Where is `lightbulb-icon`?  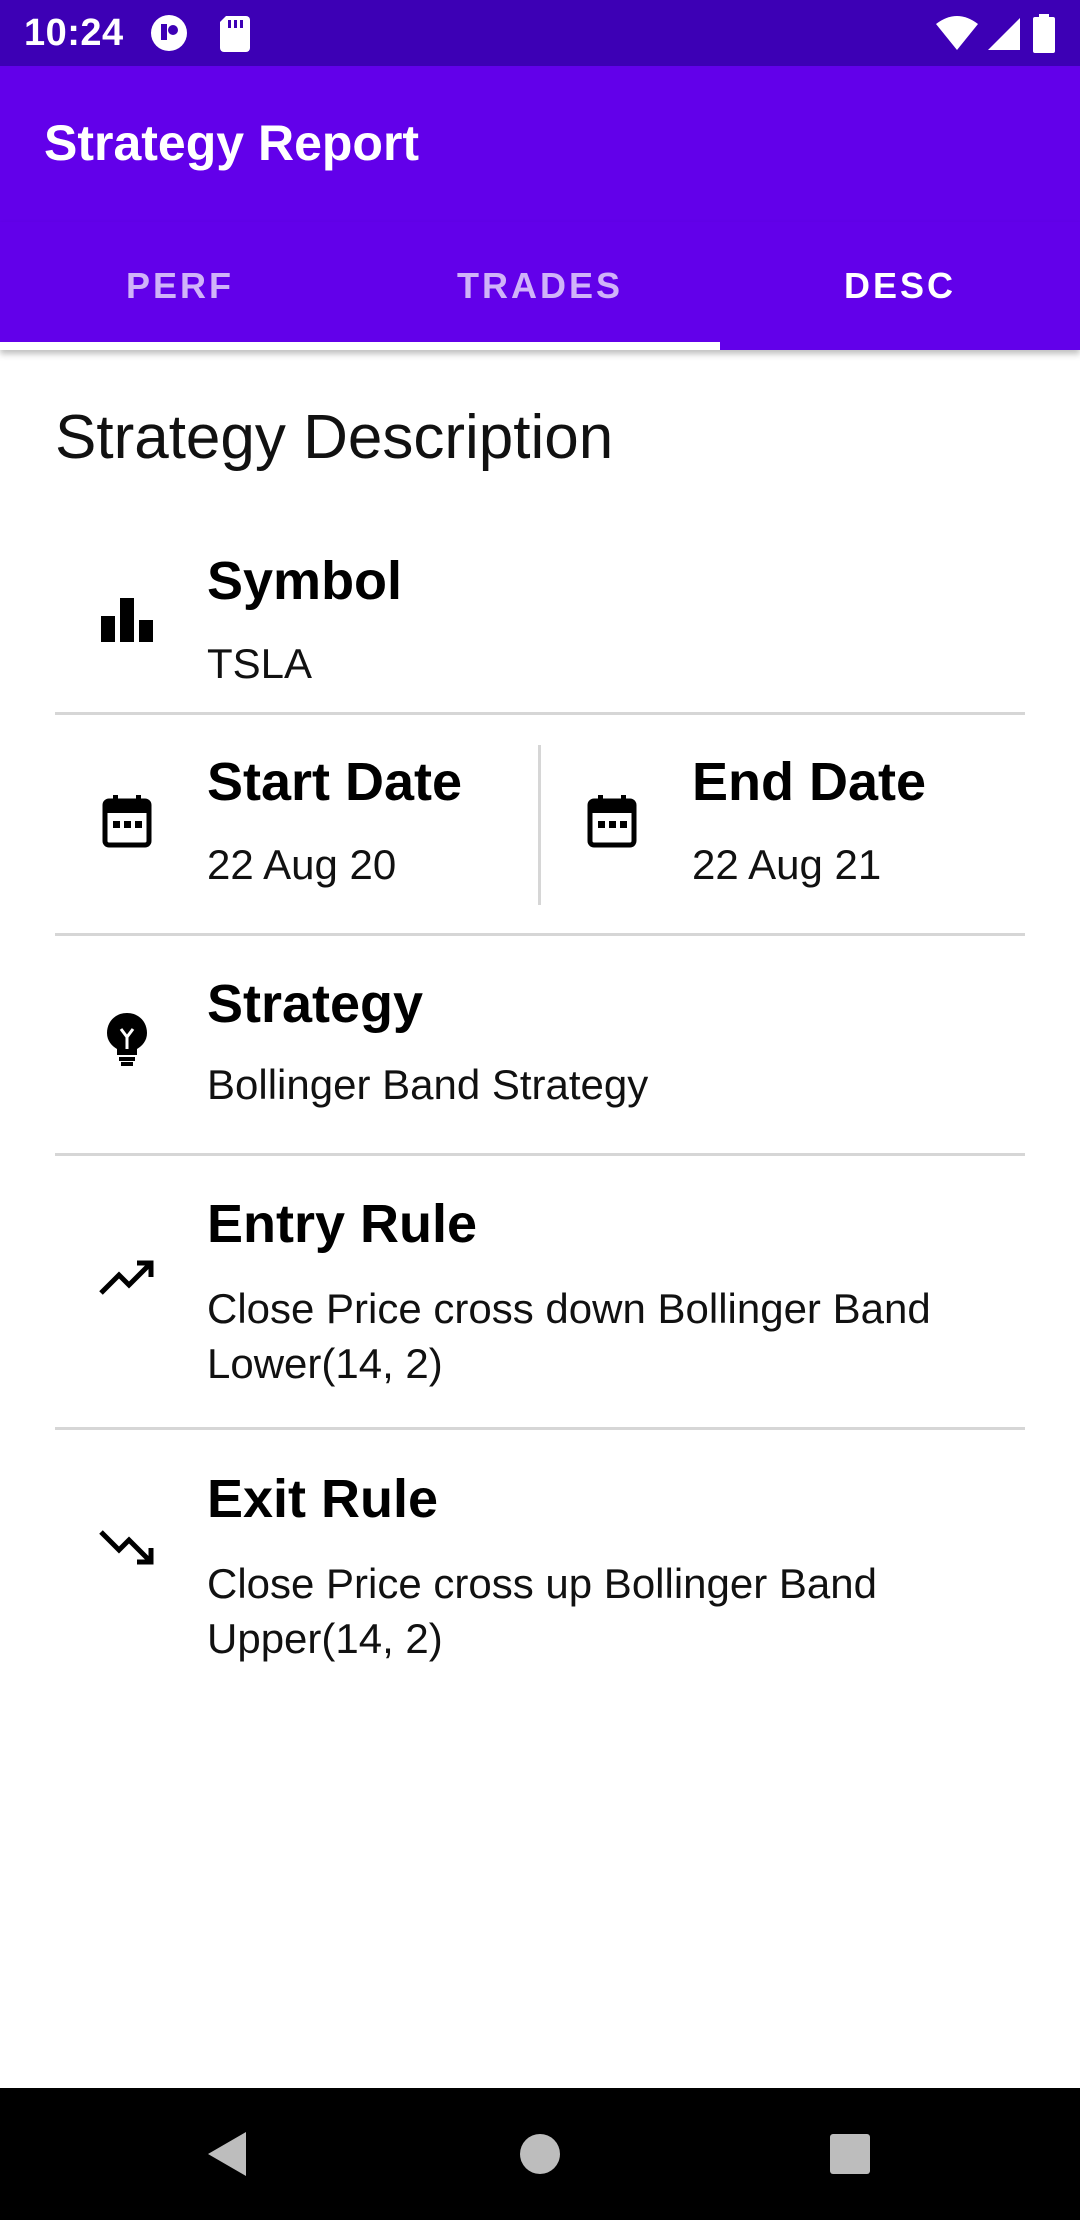
lightbulb-icon is located at coordinates (127, 1039).